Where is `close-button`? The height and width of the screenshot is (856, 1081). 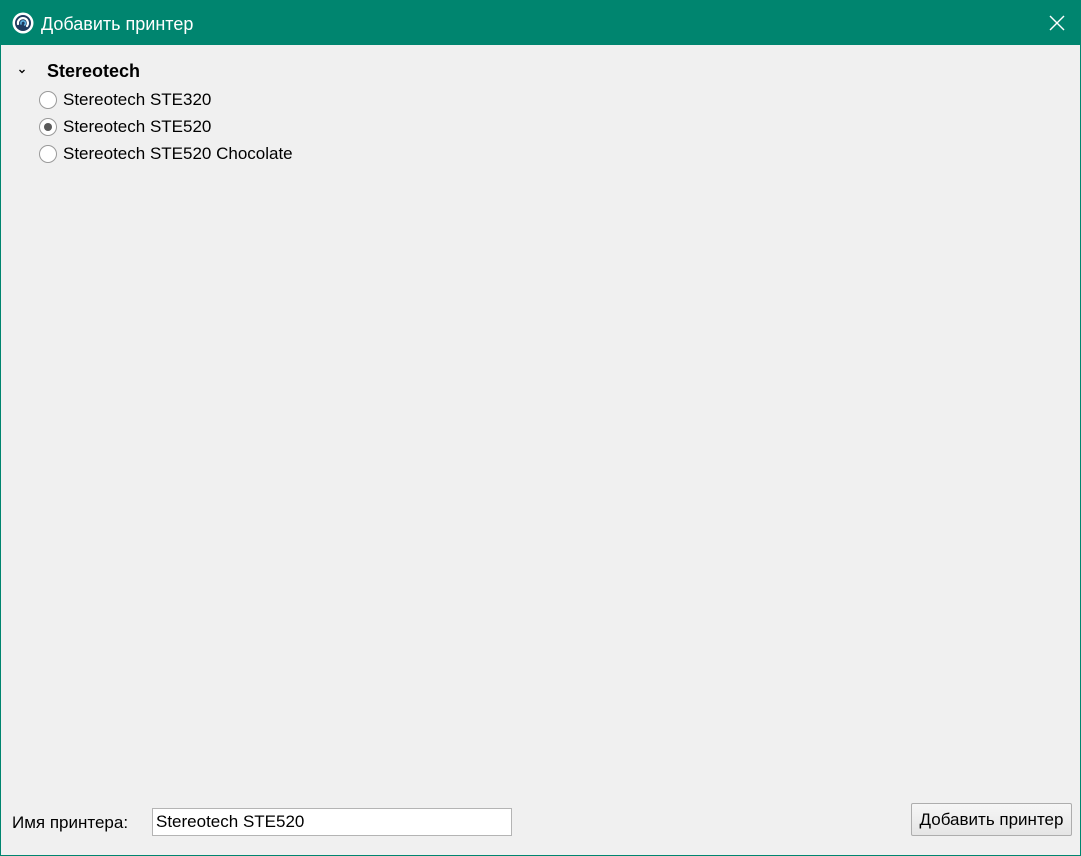 close-button is located at coordinates (1057, 23).